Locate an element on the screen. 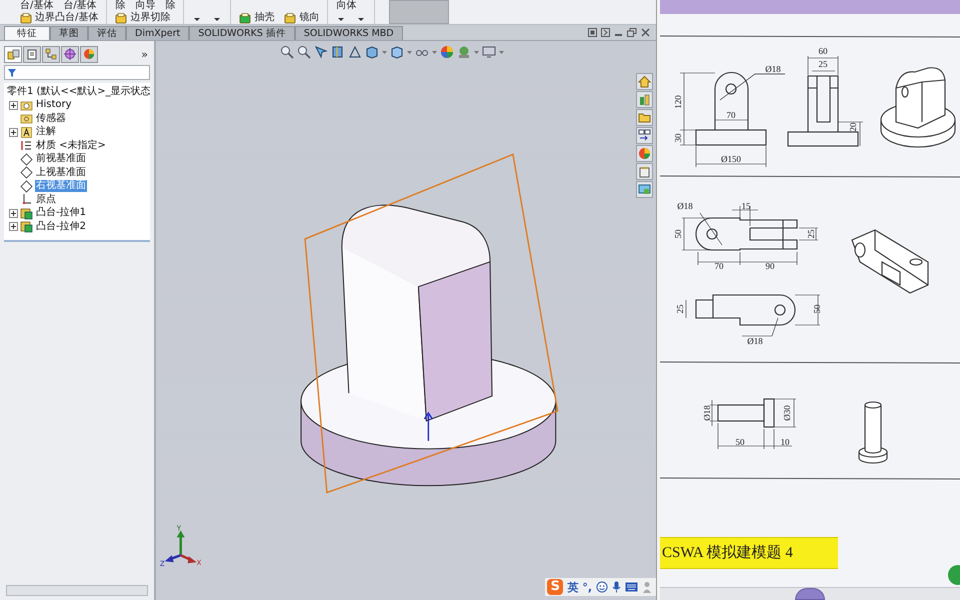  tree-item: 原点 is located at coordinates (46, 200).